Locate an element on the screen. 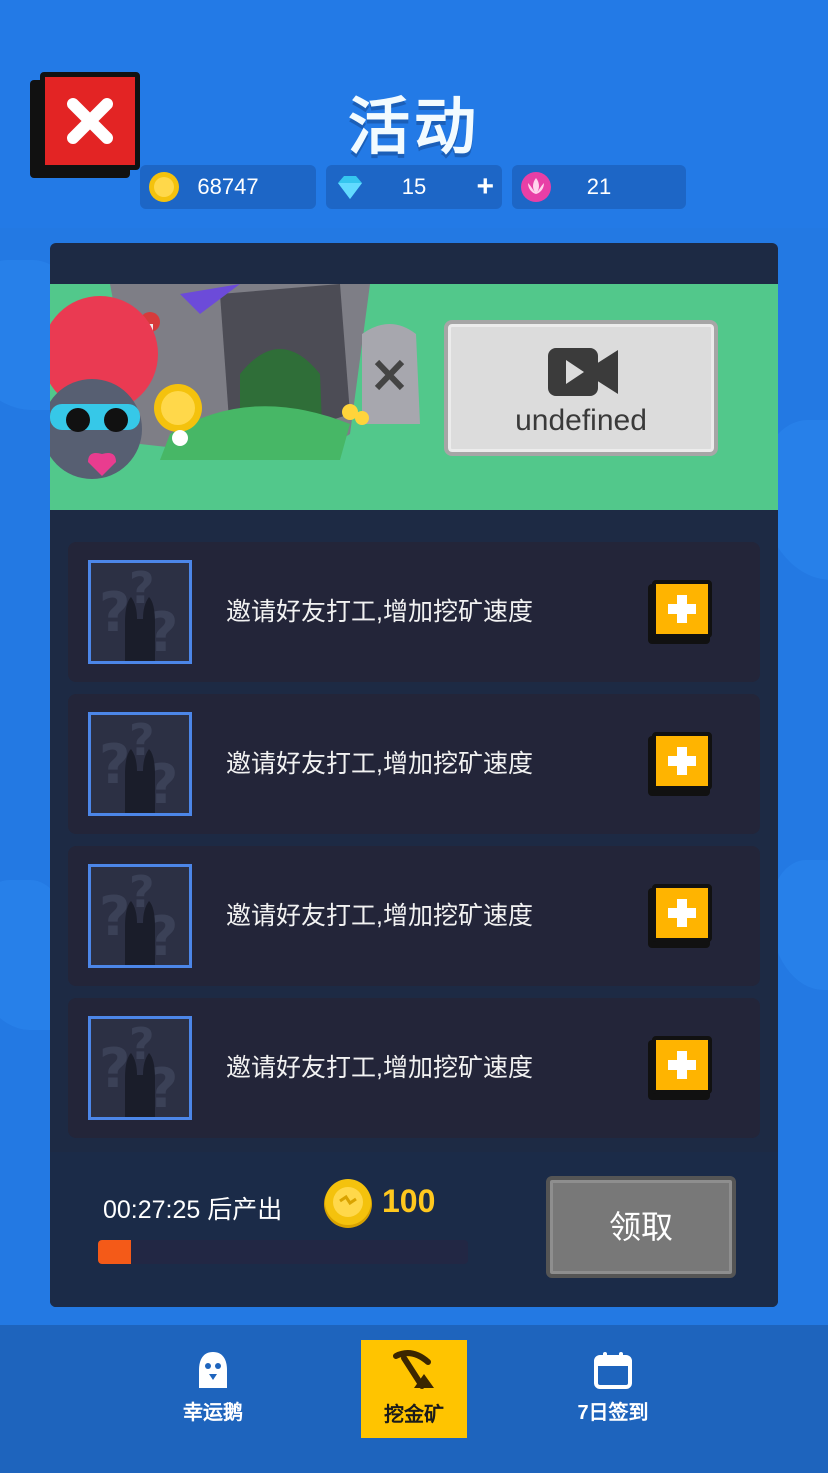 The image size is (828, 1473). lotus-amount: 21 is located at coordinates (599, 186).